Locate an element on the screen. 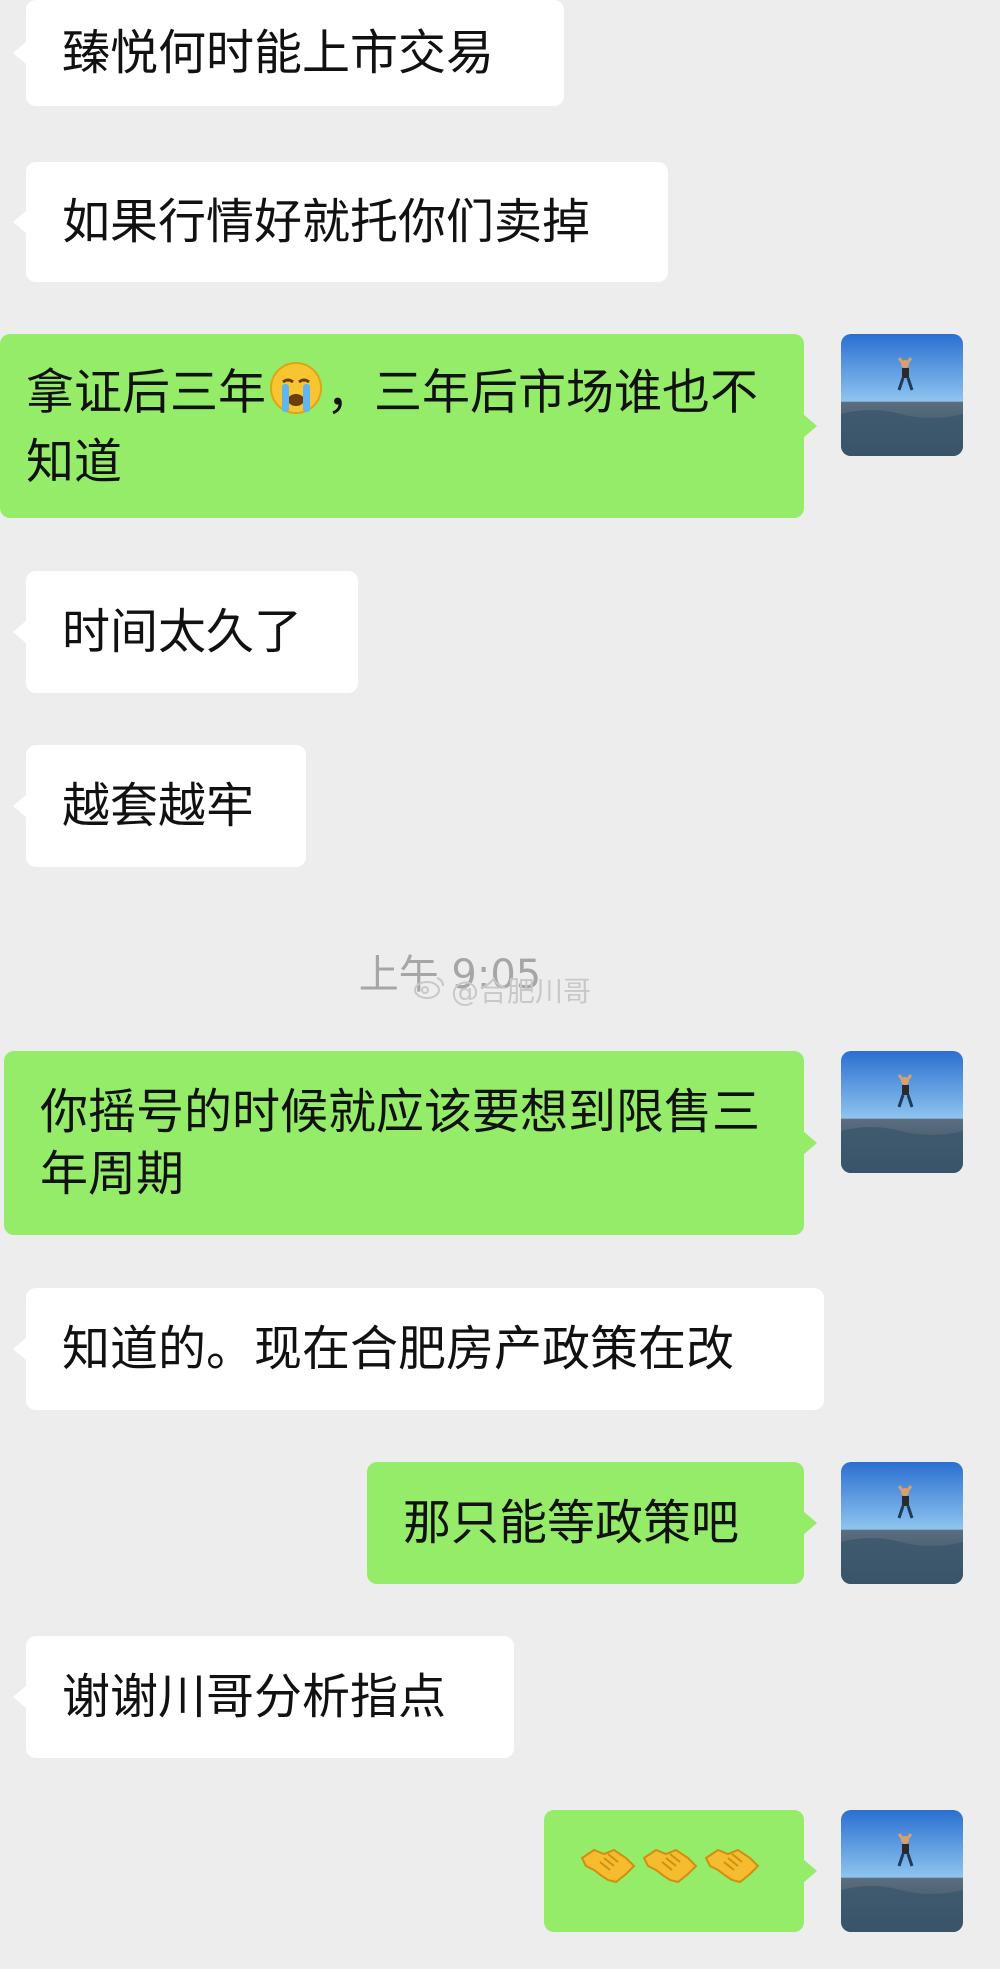 The width and height of the screenshot is (1000, 1969). message-bubble-incoming: 谢谢川哥分析指点 is located at coordinates (263, 1697).